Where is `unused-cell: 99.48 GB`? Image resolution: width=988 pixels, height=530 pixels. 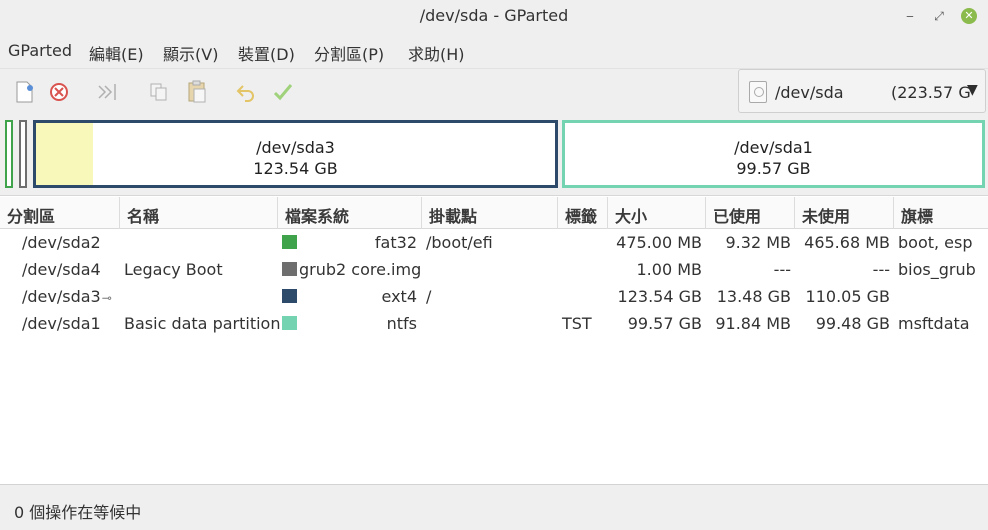 unused-cell: 99.48 GB is located at coordinates (852, 323).